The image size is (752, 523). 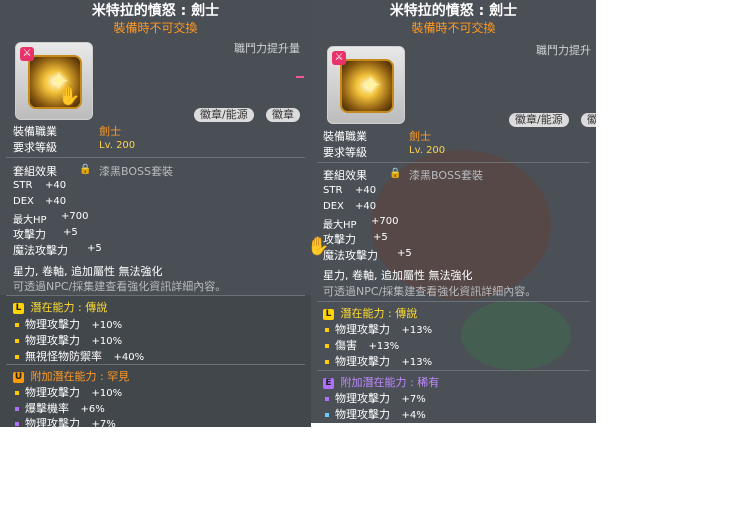 I want to click on bonus-value: +4%, so click(x=413, y=415).